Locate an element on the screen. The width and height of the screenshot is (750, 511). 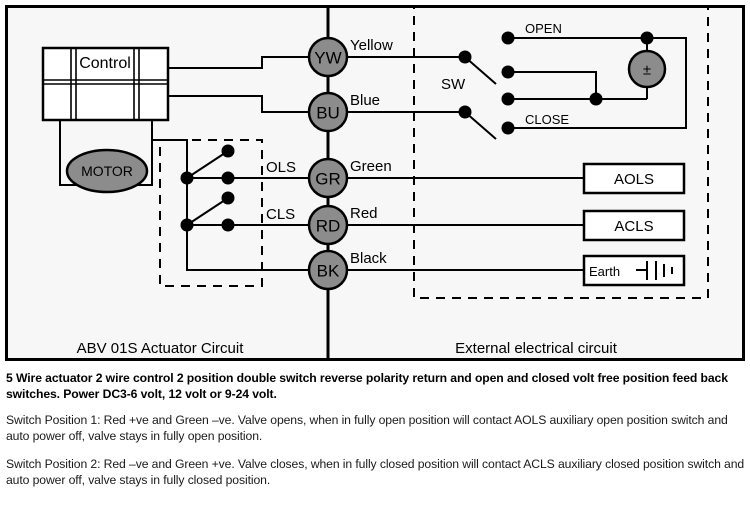
wire-label-yellow: Yellow is located at coordinates (371, 45).